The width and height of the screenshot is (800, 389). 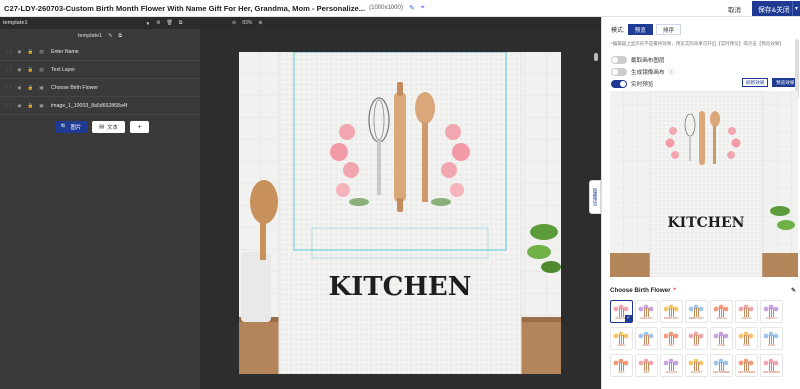 What do you see at coordinates (674, 290) in the screenshot?
I see `required-marker: *` at bounding box center [674, 290].